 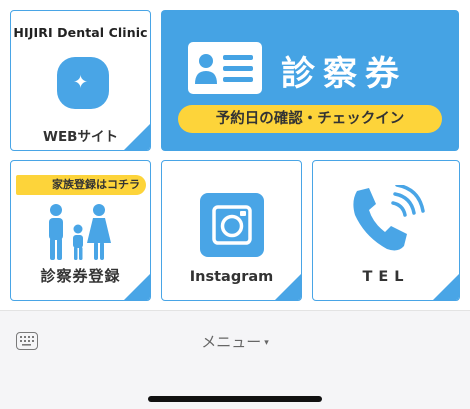 What do you see at coordinates (389, 218) in the screenshot?
I see `phone-icon` at bounding box center [389, 218].